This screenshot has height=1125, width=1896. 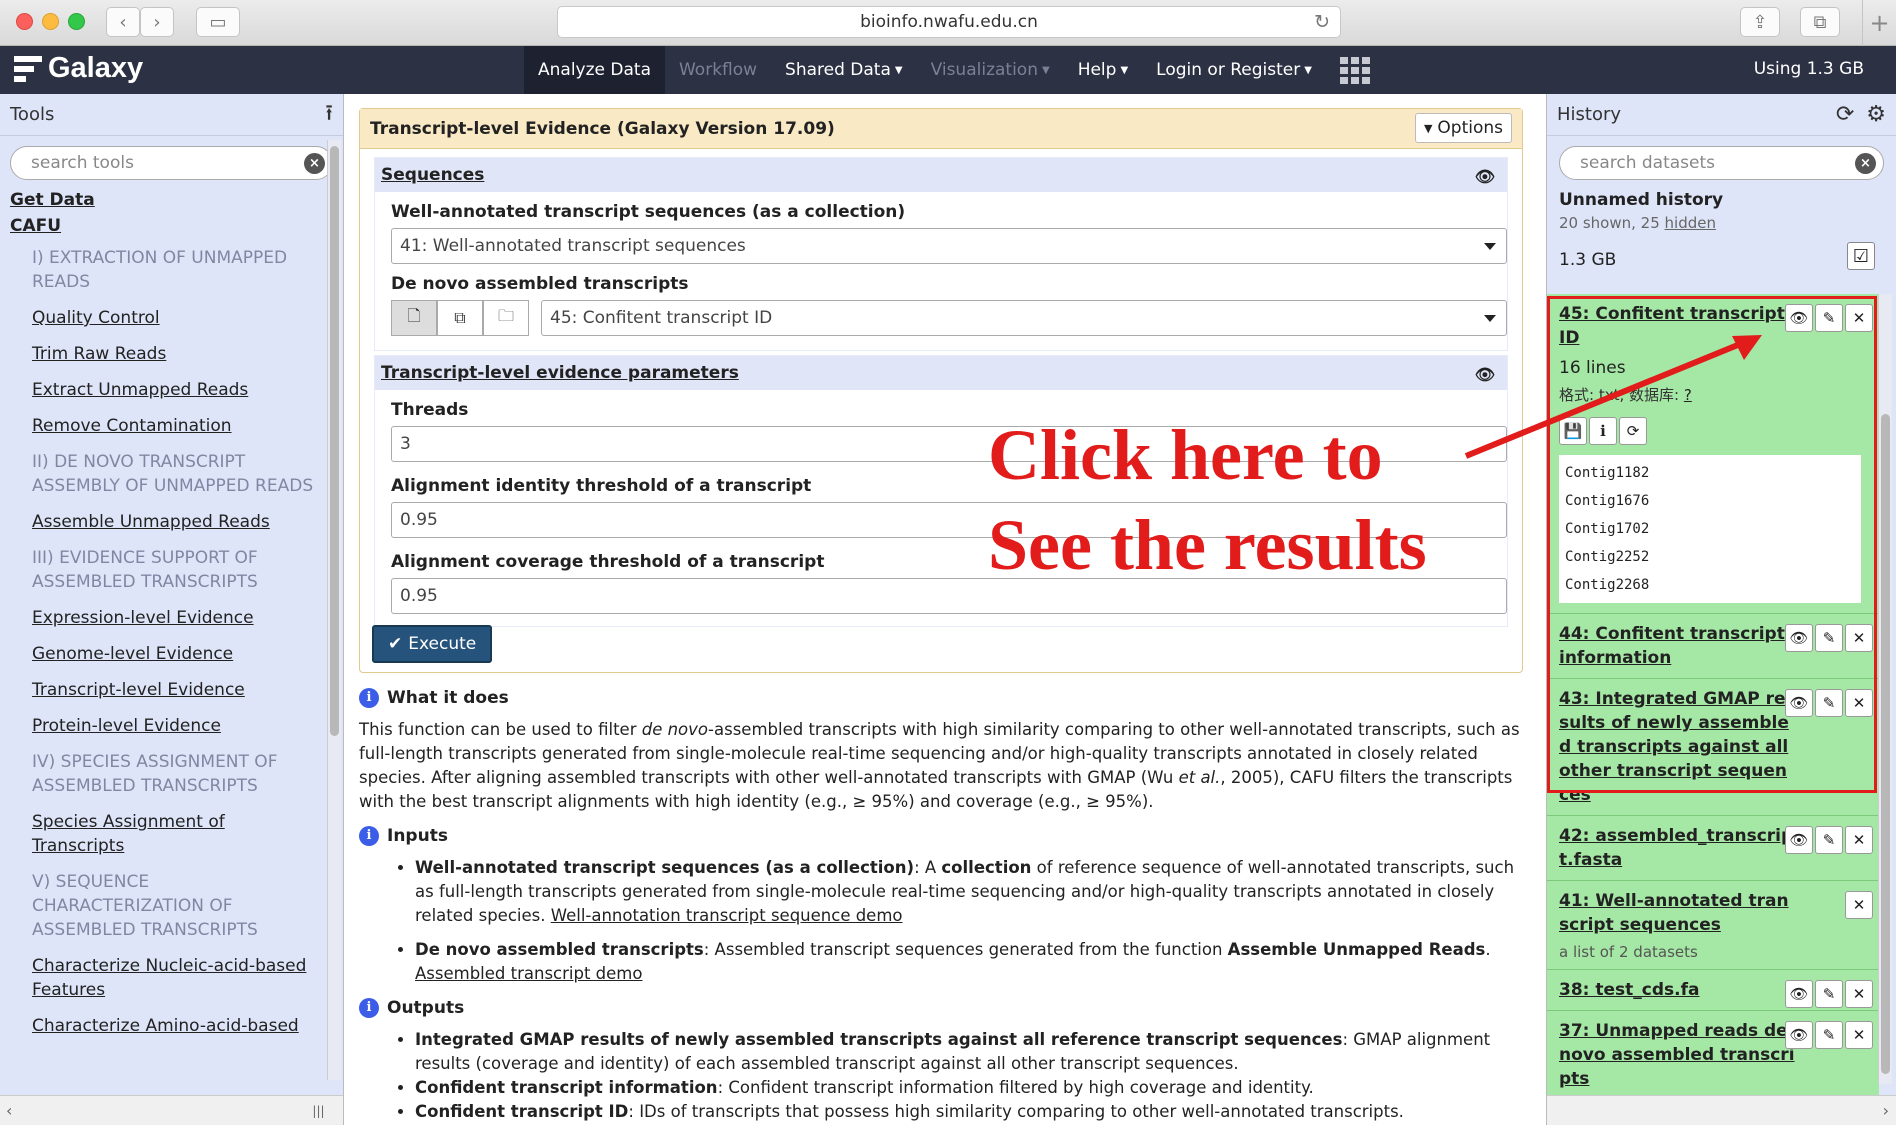 I want to click on wellannotated-select: 41: Well-annotated transcript sequences, so click(x=949, y=246).